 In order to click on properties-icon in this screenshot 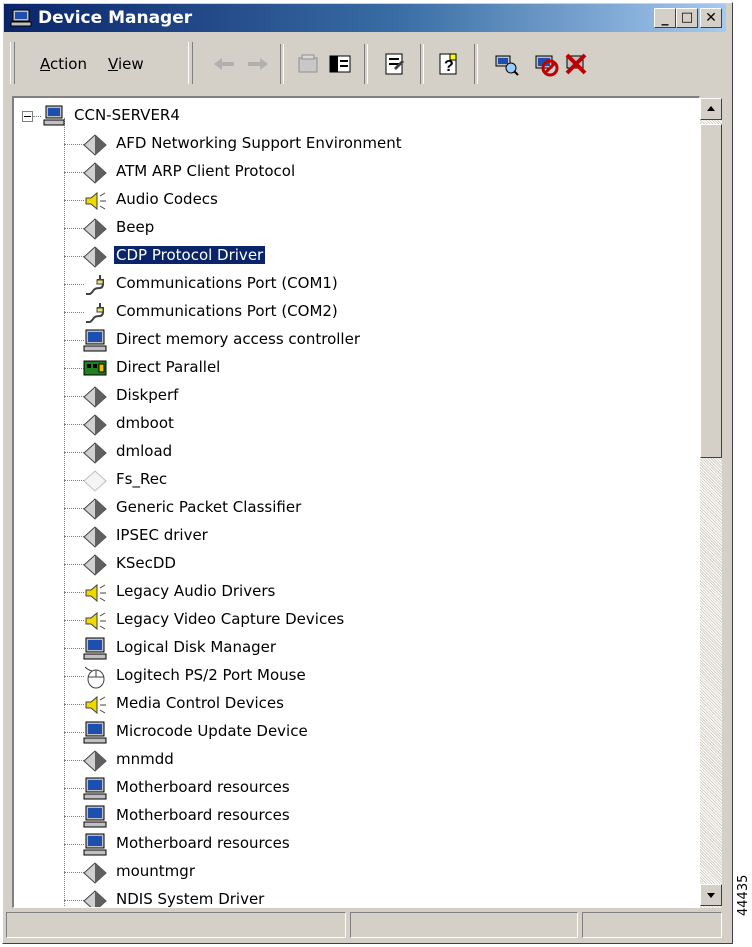, I will do `click(394, 64)`.